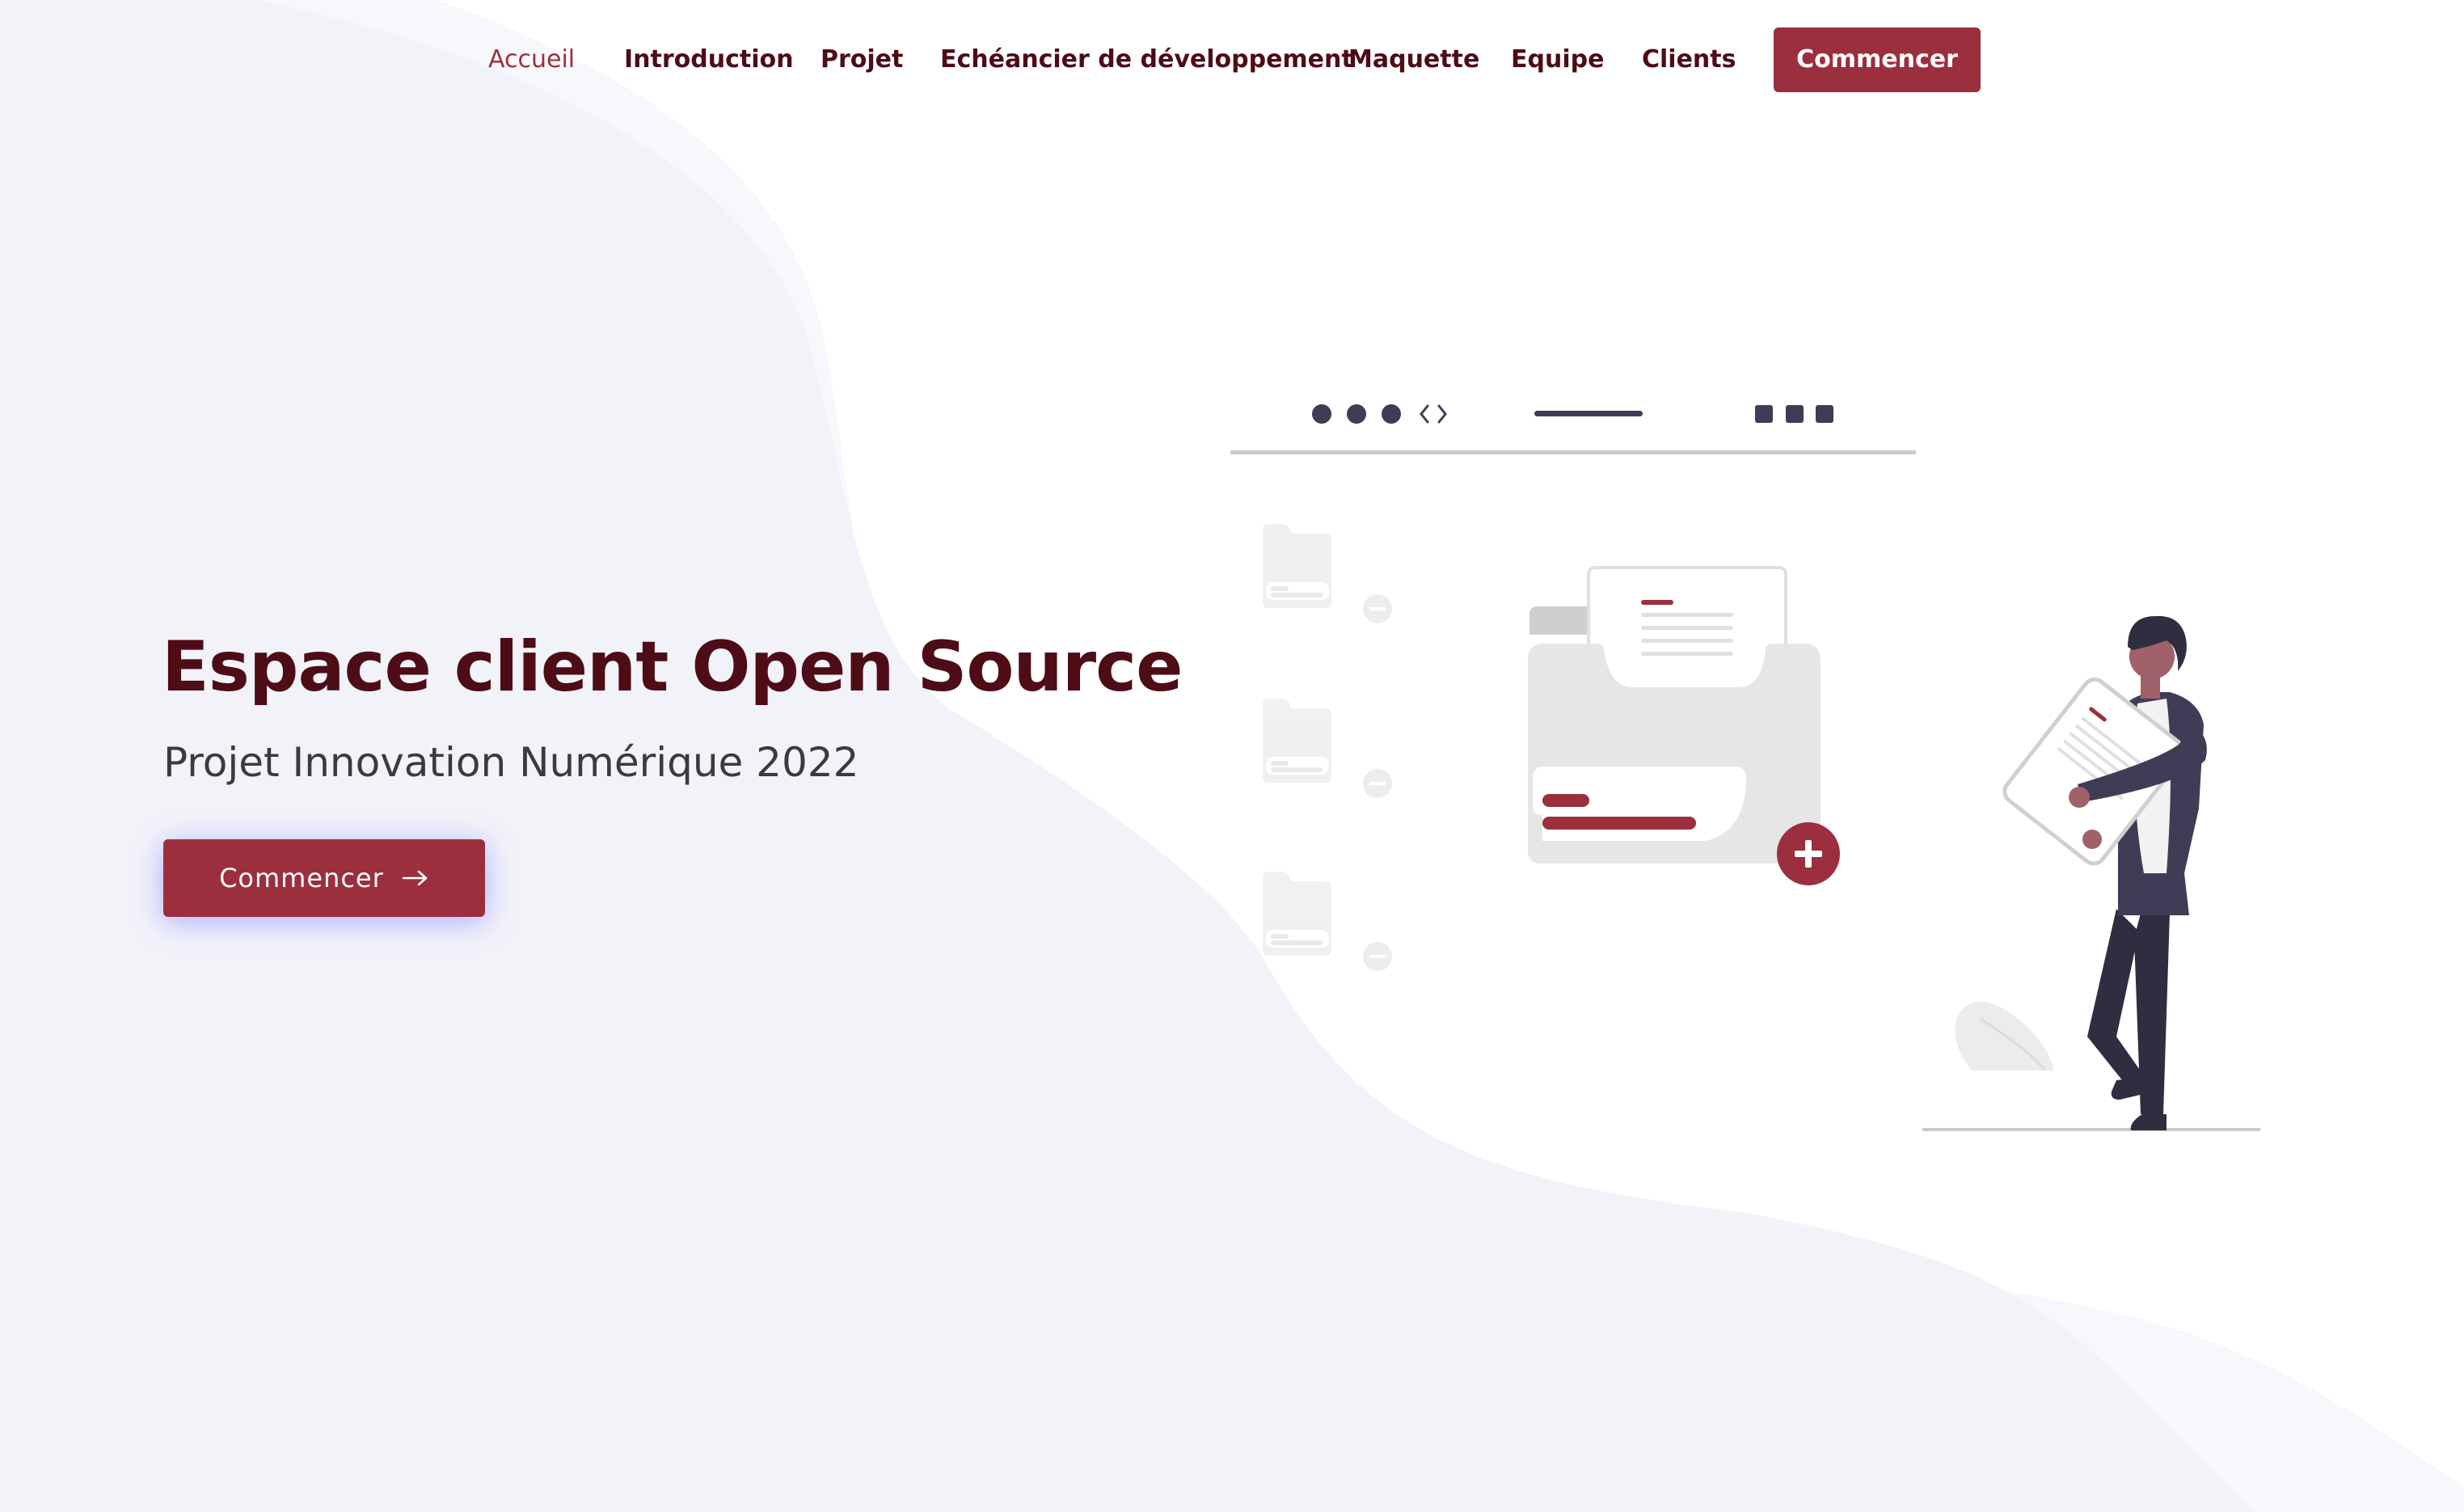 The width and height of the screenshot is (2464, 1512). I want to click on folder-icon, so click(1684, 725).